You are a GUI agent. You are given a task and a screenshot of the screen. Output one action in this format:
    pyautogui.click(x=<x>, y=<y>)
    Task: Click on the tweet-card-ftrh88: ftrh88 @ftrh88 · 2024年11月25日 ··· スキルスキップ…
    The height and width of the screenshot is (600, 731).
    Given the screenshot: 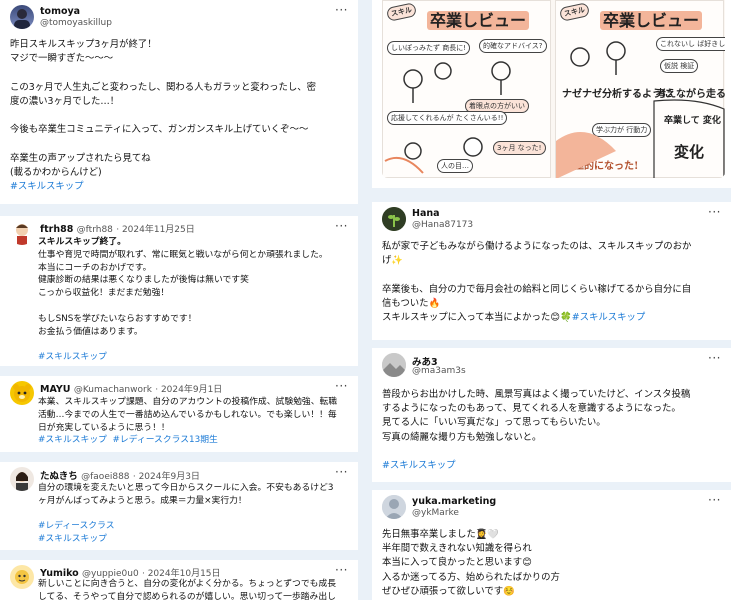 What is the action you would take?
    pyautogui.click(x=179, y=291)
    